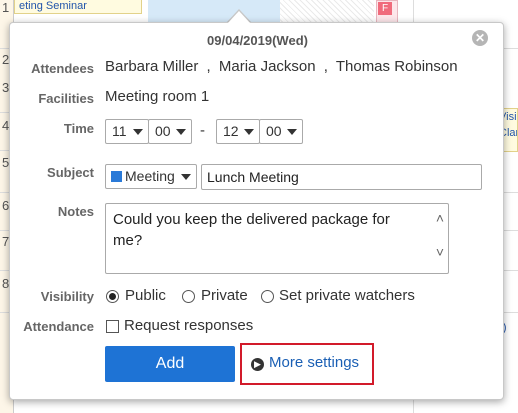 Image resolution: width=518 pixels, height=413 pixels. Describe the element at coordinates (112, 326) in the screenshot. I see `request-responses-checkbox` at that location.